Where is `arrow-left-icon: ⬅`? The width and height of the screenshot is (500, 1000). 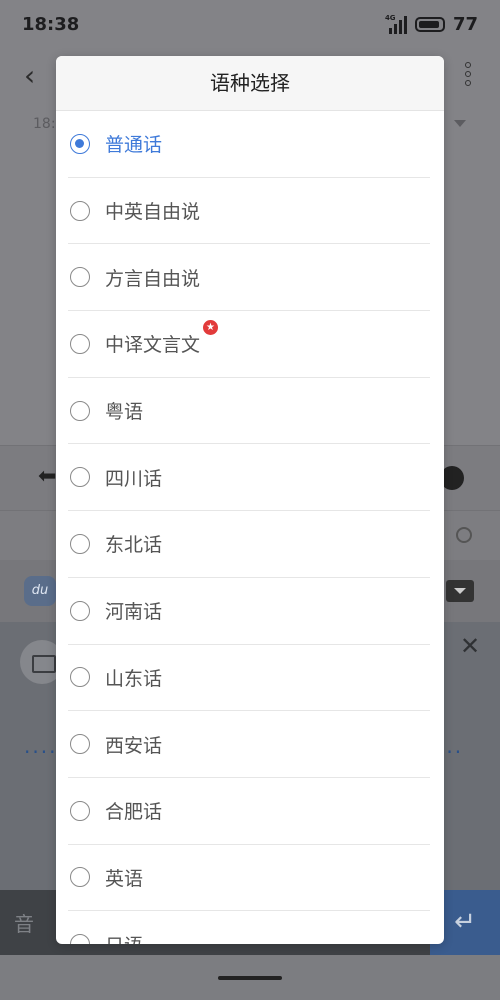
arrow-left-icon: ⬅ is located at coordinates (47, 476).